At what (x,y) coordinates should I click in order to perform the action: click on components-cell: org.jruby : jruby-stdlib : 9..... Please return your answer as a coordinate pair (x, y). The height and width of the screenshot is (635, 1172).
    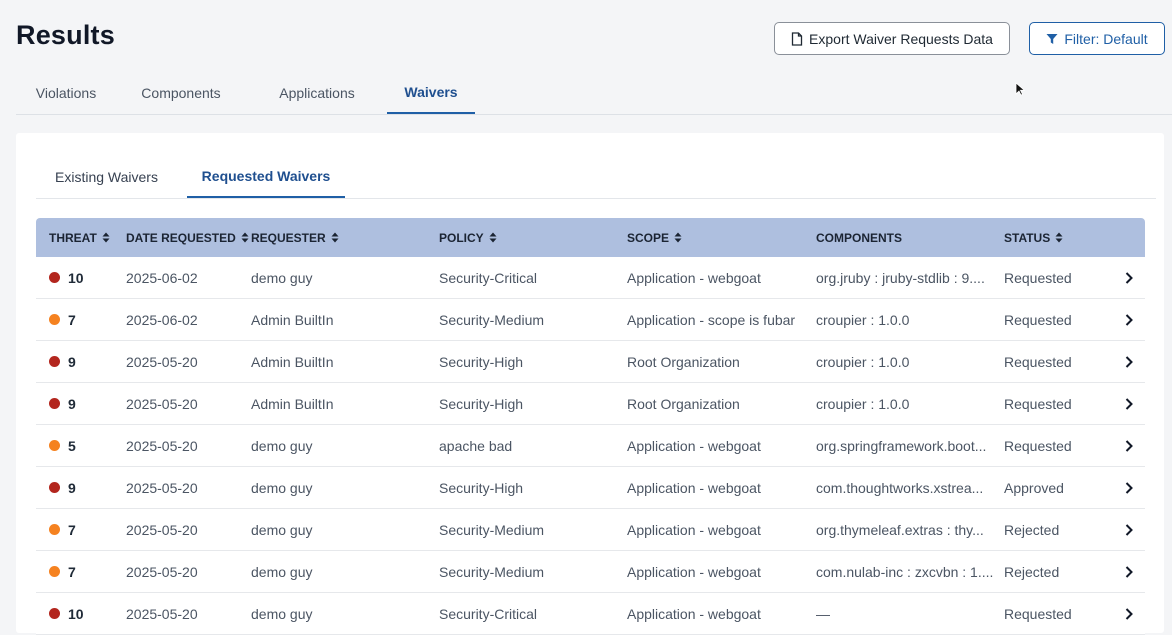
    Looking at the image, I should click on (900, 277).